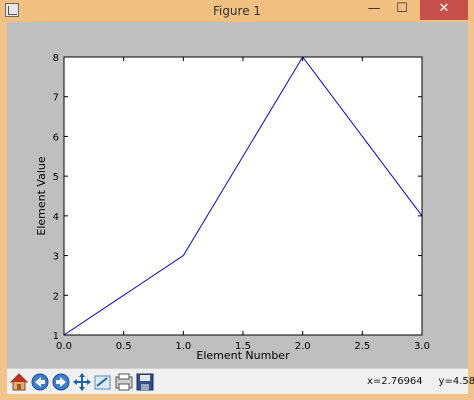  I want to click on x-axis-label: Element Number, so click(243, 355).